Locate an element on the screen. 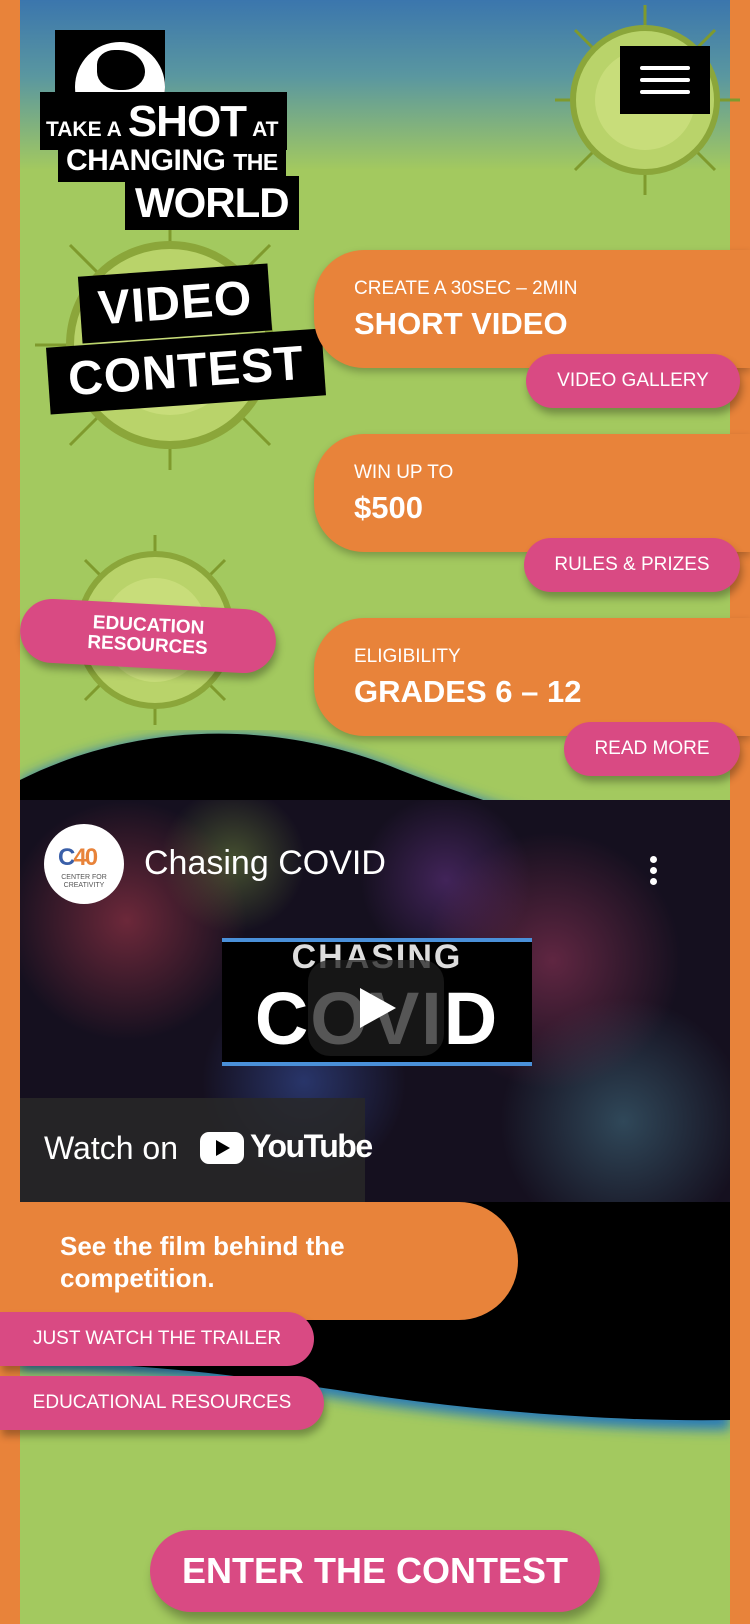  channel-logo-subtitle: CENTER FOR CREATIVITY is located at coordinates (84, 881).